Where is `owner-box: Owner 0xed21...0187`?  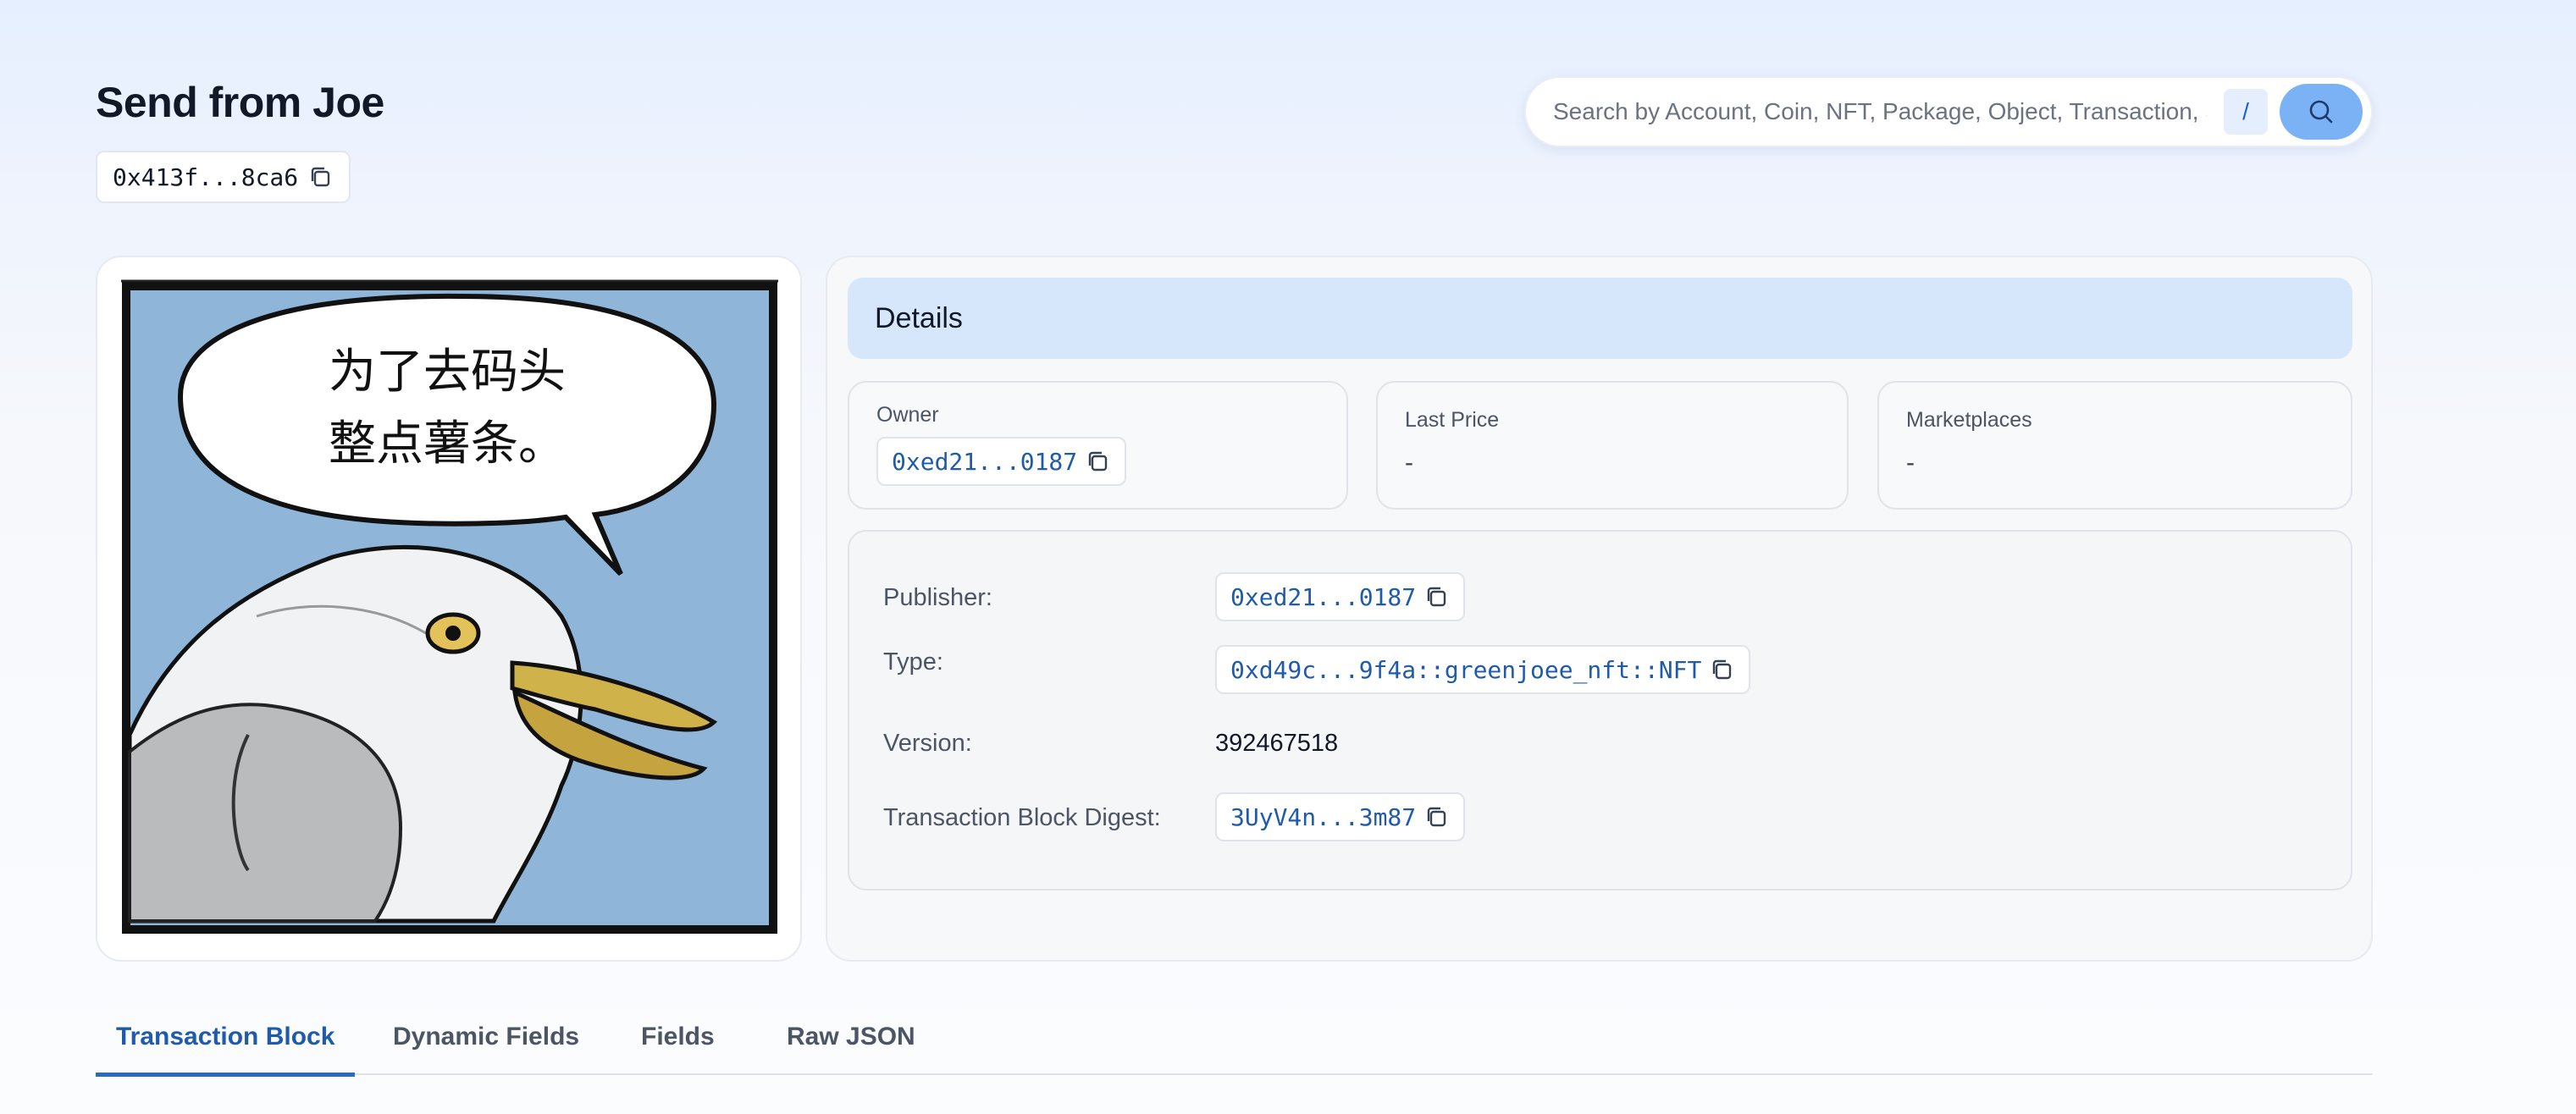
owner-box: Owner 0xed21...0187 is located at coordinates (1098, 445).